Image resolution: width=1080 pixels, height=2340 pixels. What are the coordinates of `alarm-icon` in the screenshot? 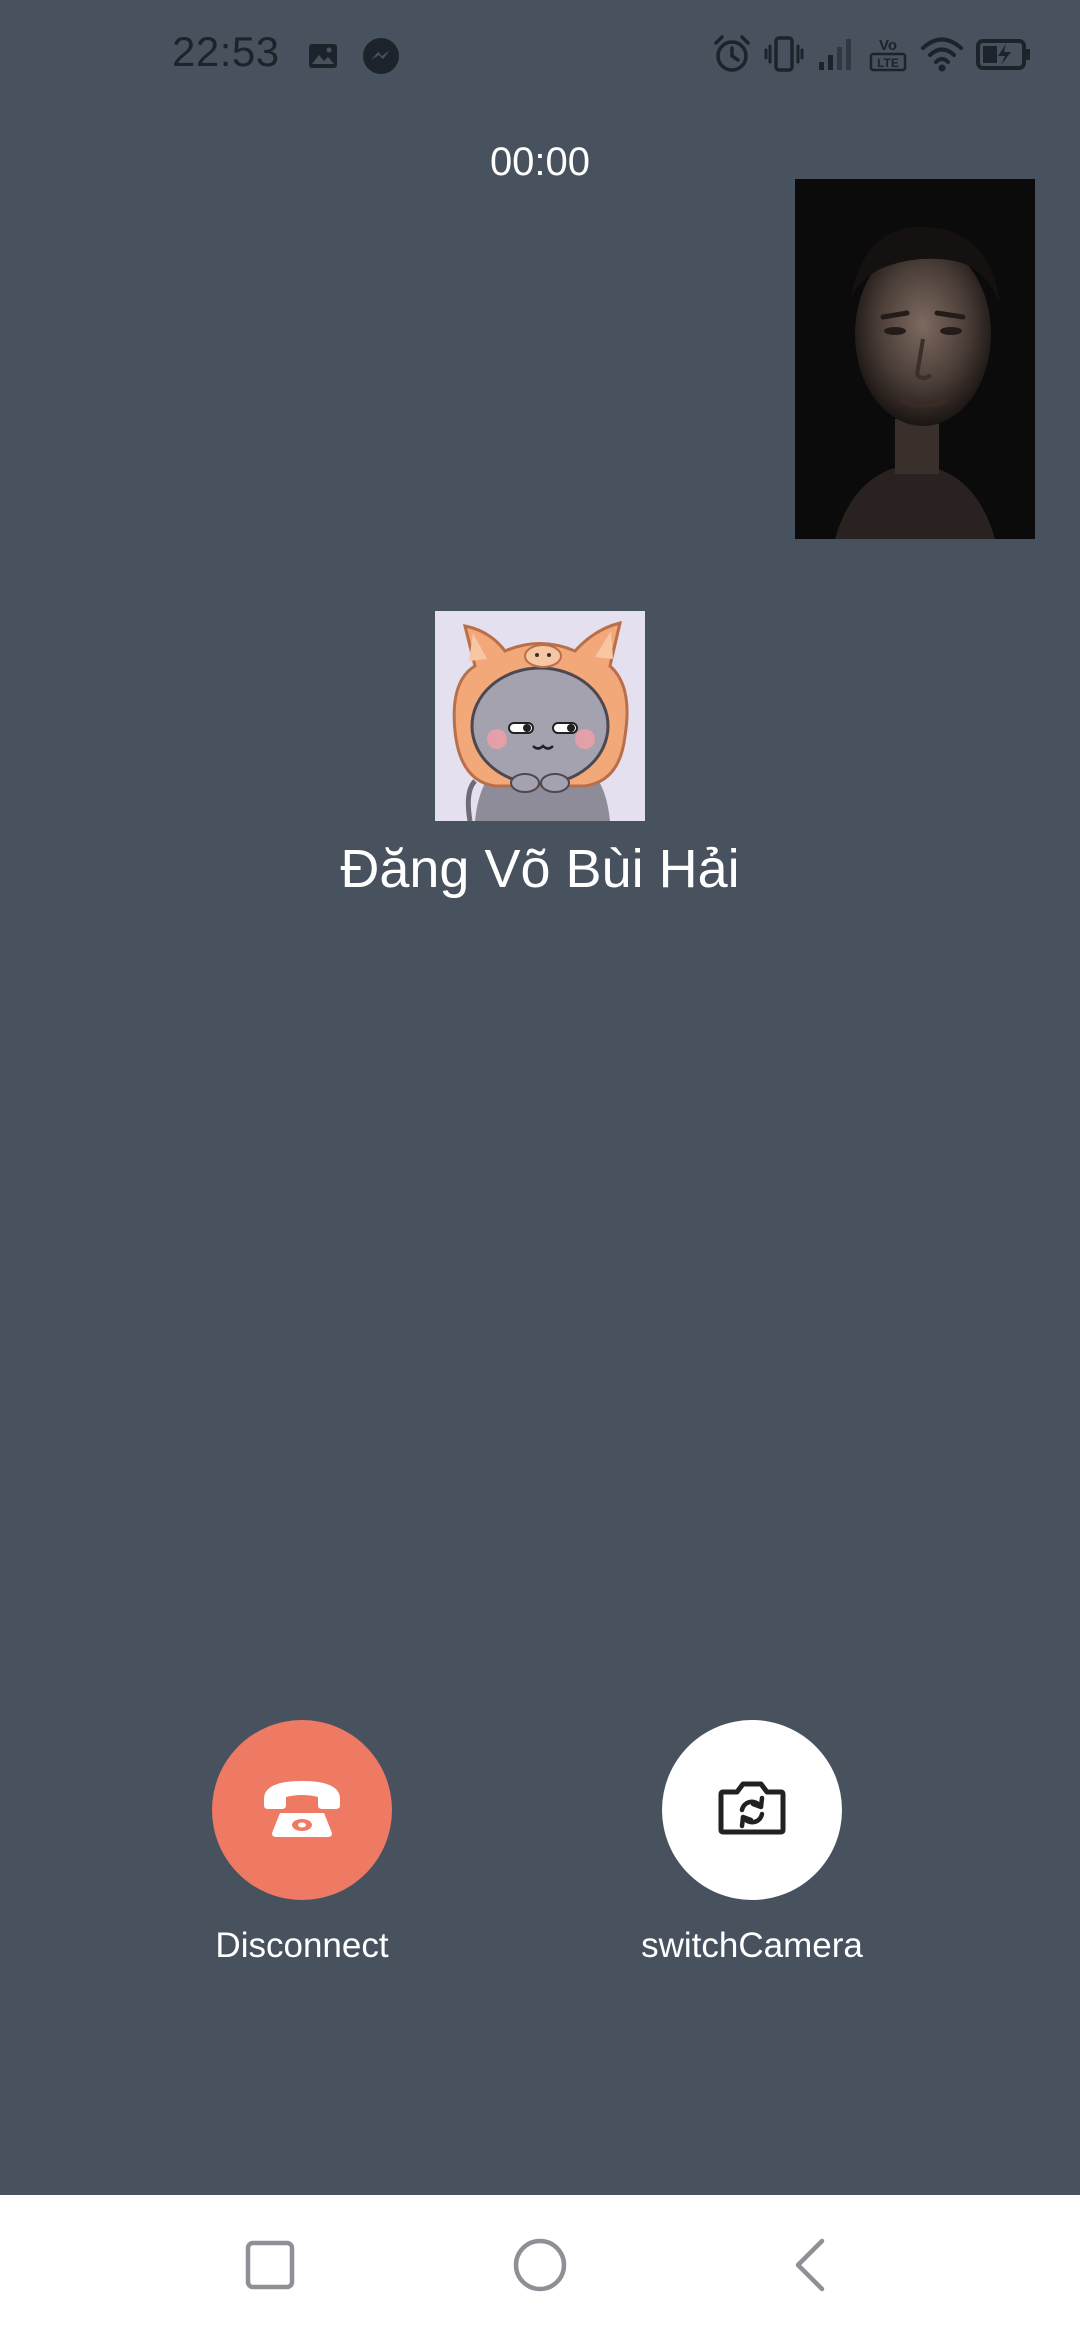 It's located at (732, 54).